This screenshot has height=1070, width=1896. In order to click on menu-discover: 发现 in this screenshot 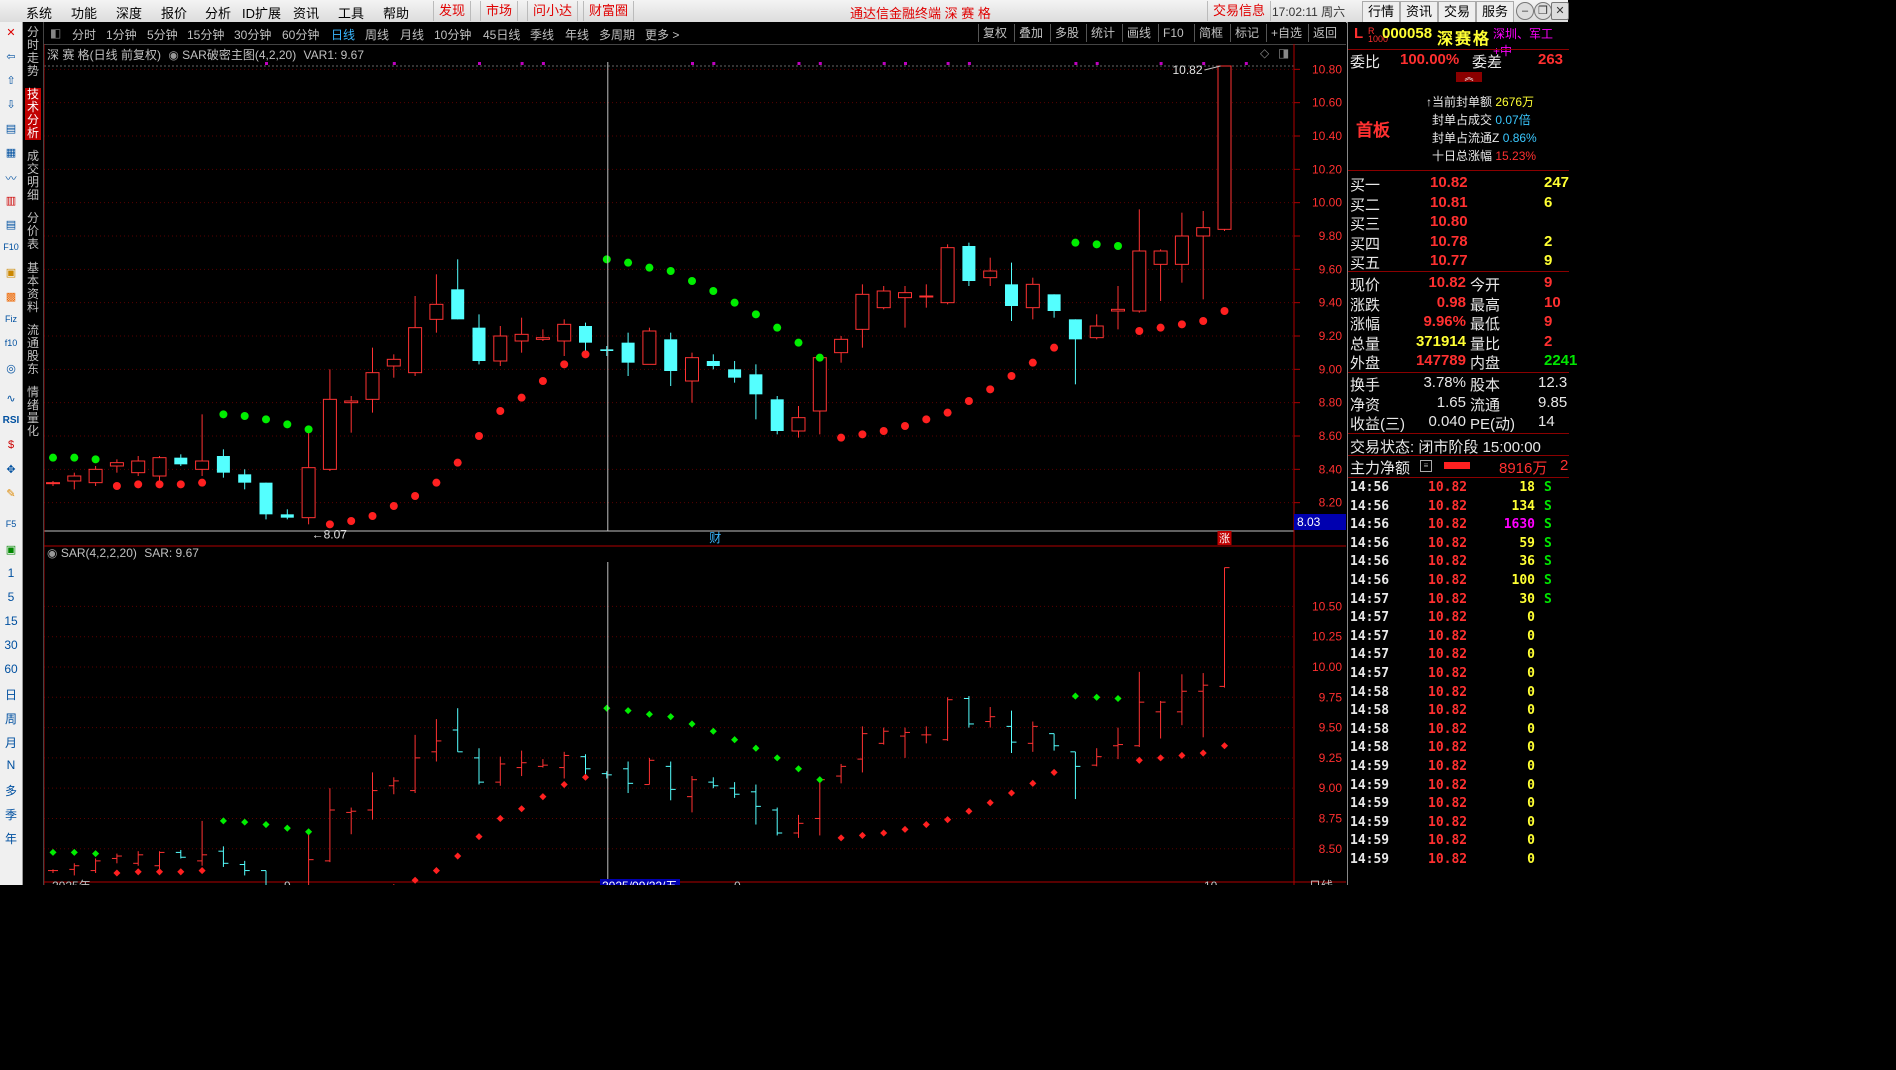, I will do `click(452, 11)`.